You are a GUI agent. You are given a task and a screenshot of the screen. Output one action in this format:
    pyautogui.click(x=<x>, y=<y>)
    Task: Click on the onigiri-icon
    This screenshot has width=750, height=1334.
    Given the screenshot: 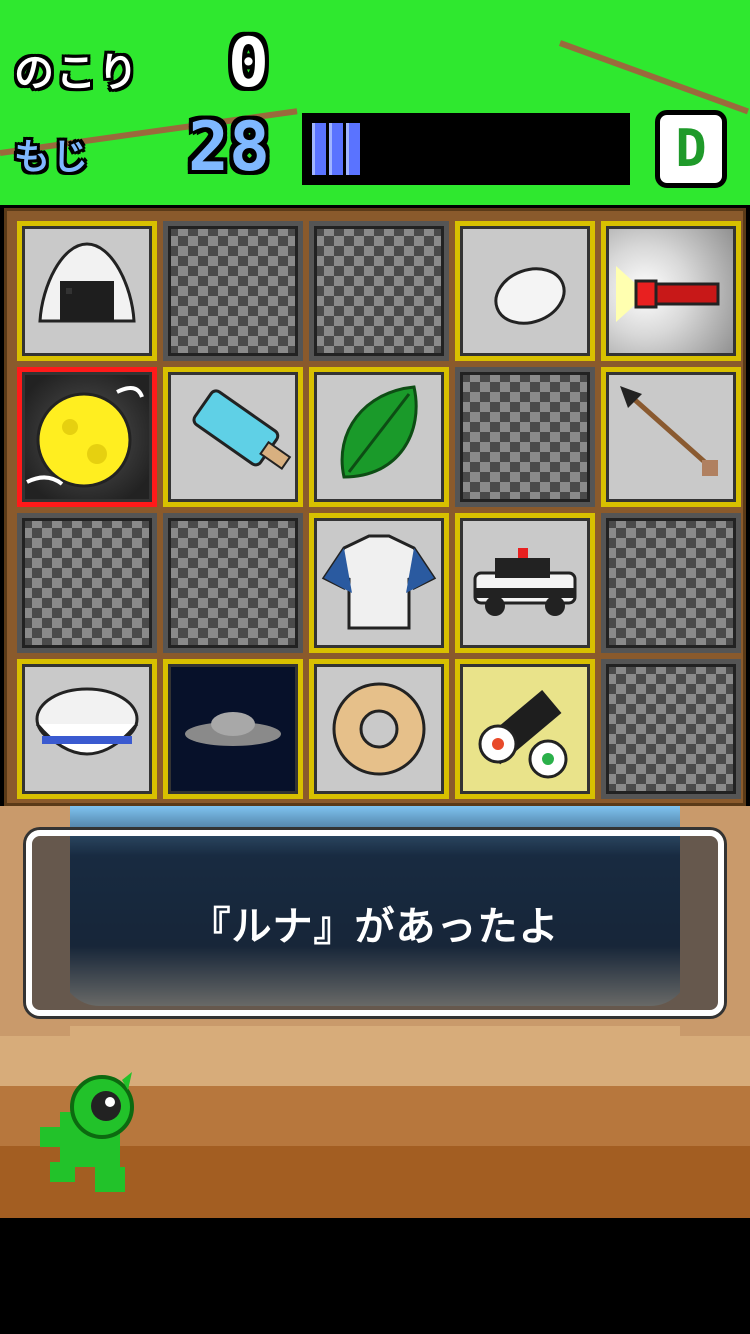 What is the action you would take?
    pyautogui.click(x=87, y=282)
    